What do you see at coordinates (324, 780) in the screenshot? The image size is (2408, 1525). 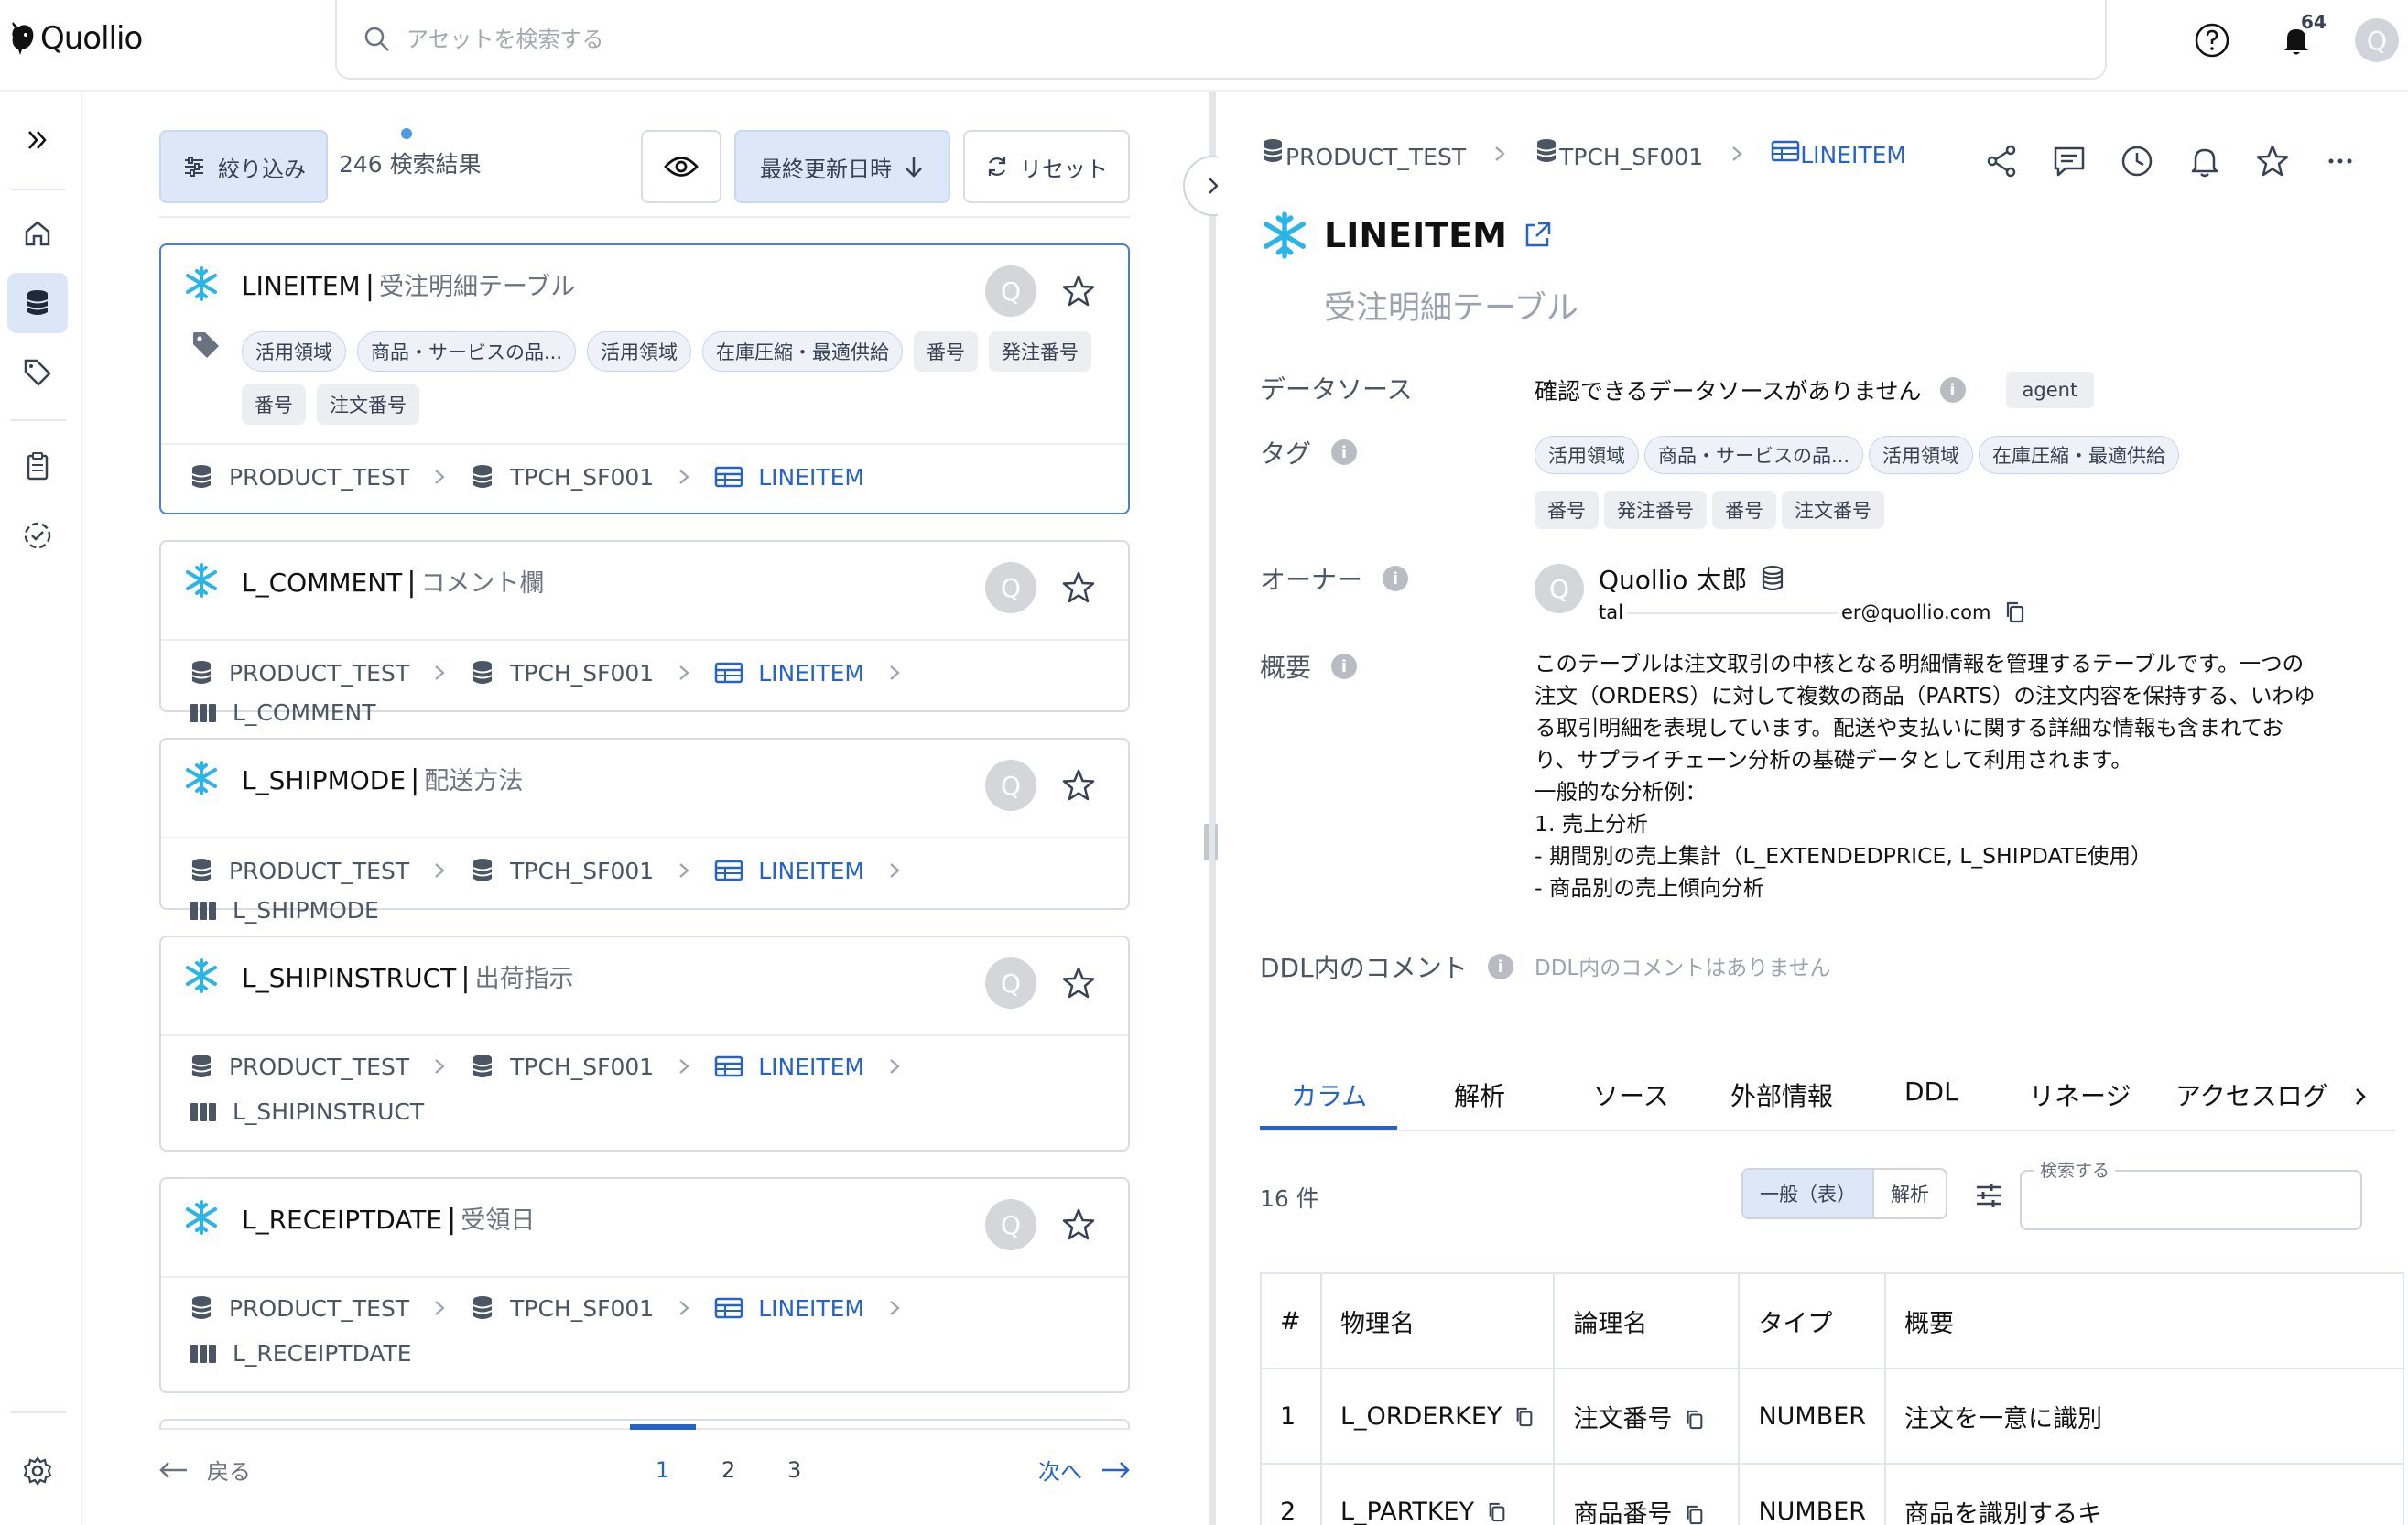 I see `asset-name: L_SHIPMODE` at bounding box center [324, 780].